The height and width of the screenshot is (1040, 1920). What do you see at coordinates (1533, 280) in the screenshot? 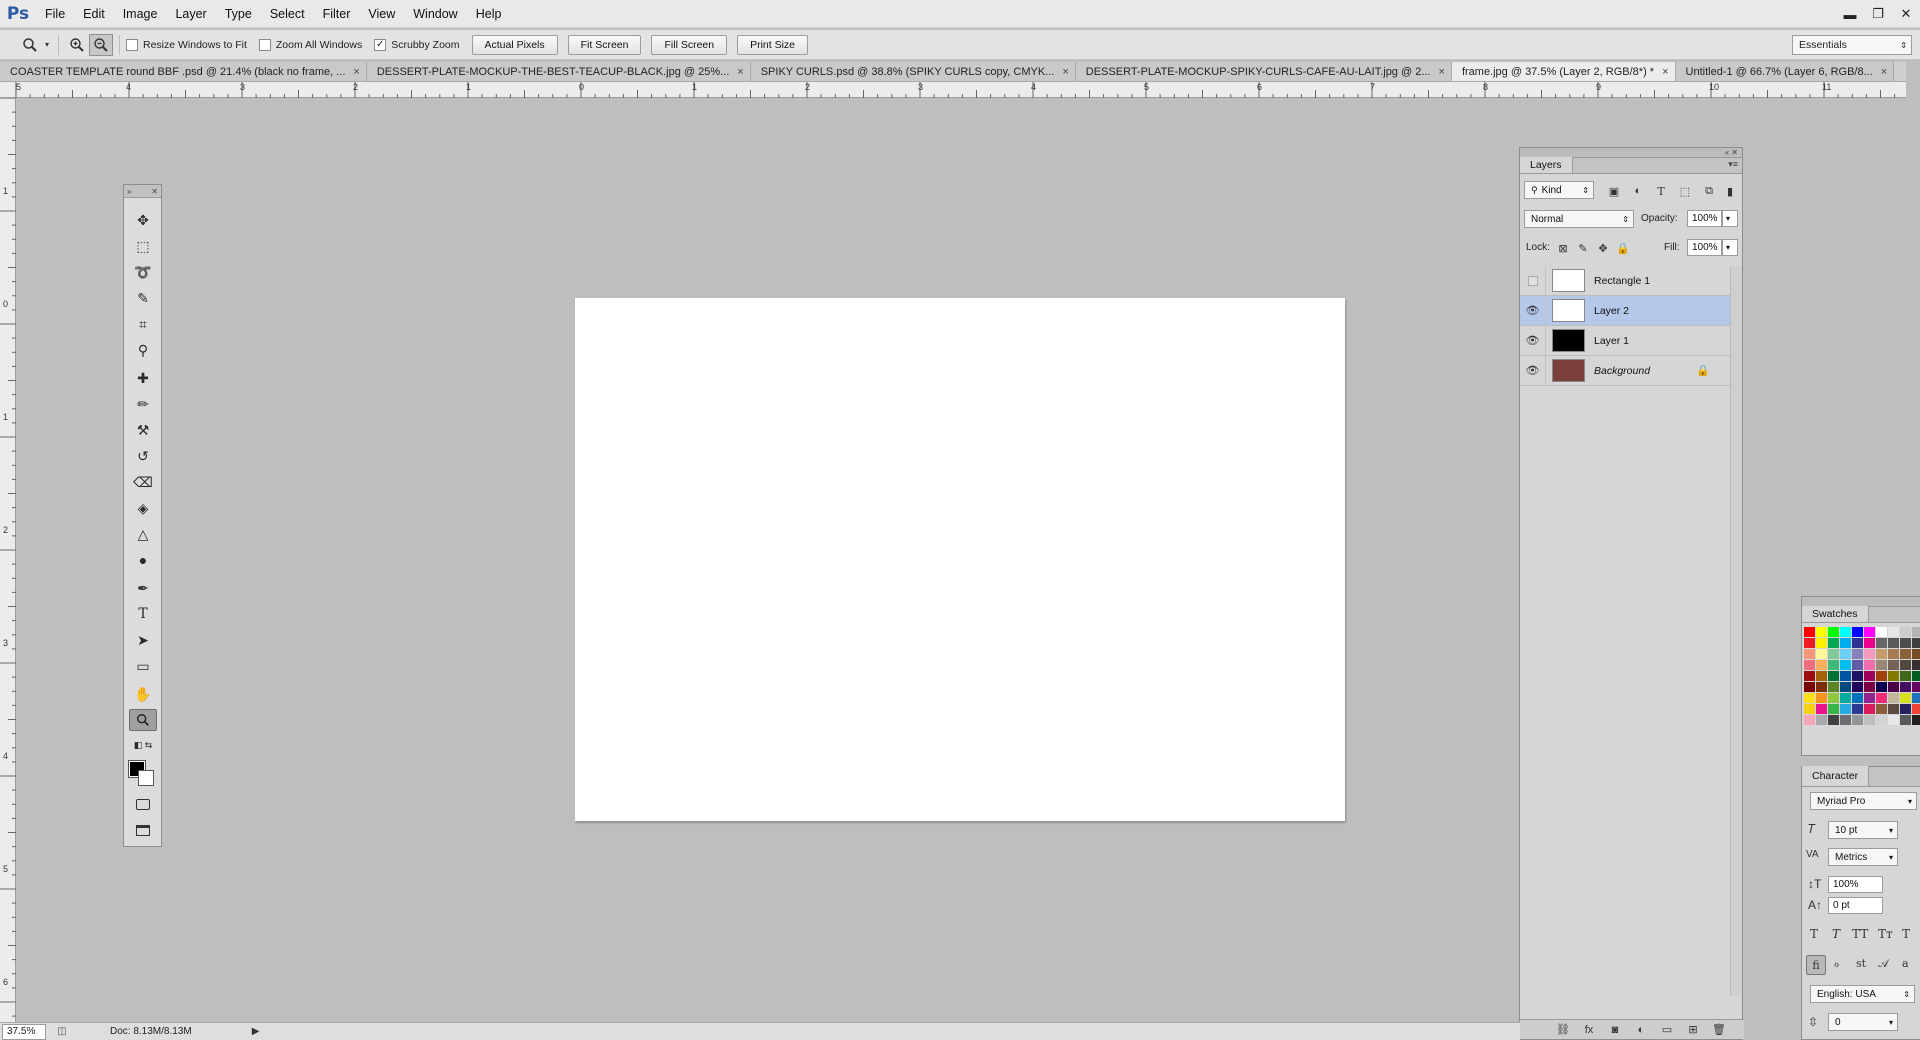
I see `visibility-toggle` at bounding box center [1533, 280].